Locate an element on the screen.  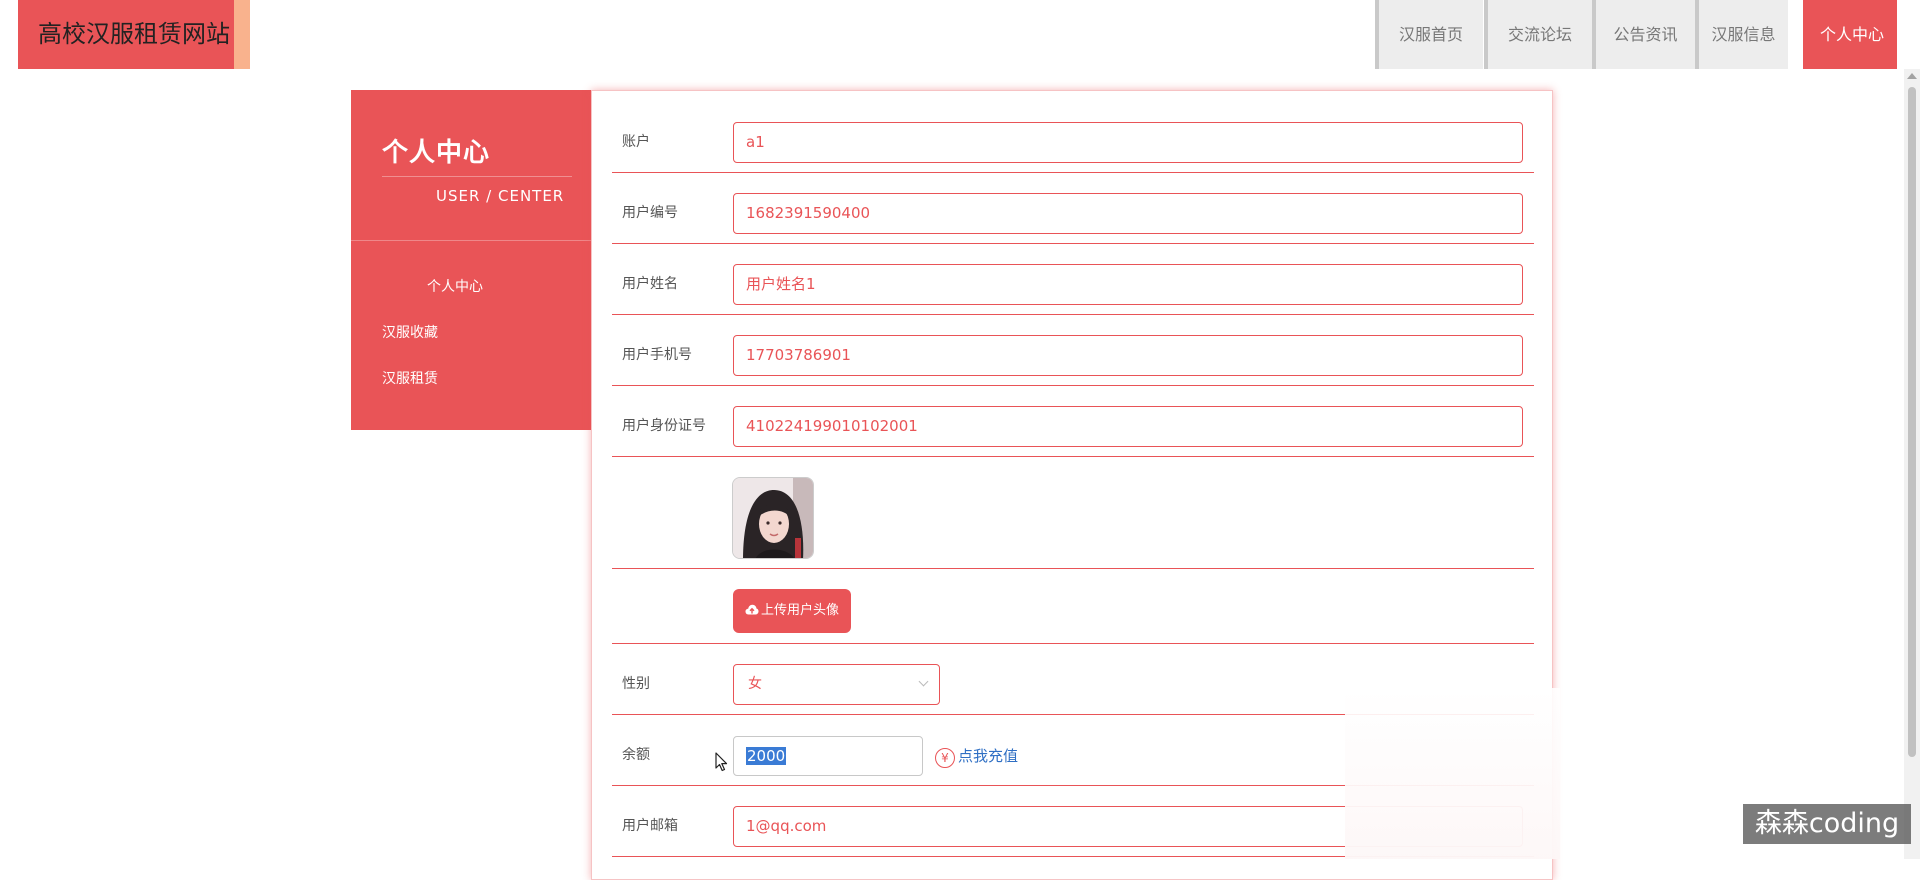
scrollbar-thumb is located at coordinates (1912, 422).